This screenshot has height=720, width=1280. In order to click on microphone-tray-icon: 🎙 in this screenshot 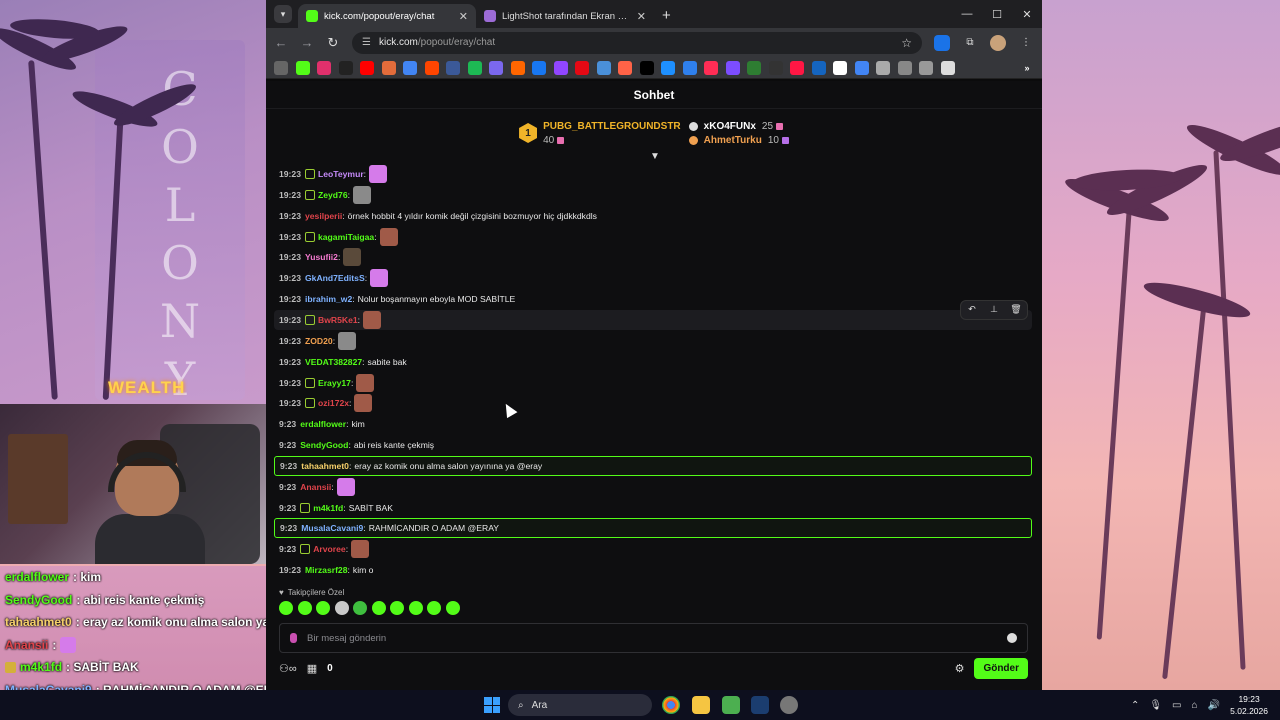, I will do `click(1155, 705)`.